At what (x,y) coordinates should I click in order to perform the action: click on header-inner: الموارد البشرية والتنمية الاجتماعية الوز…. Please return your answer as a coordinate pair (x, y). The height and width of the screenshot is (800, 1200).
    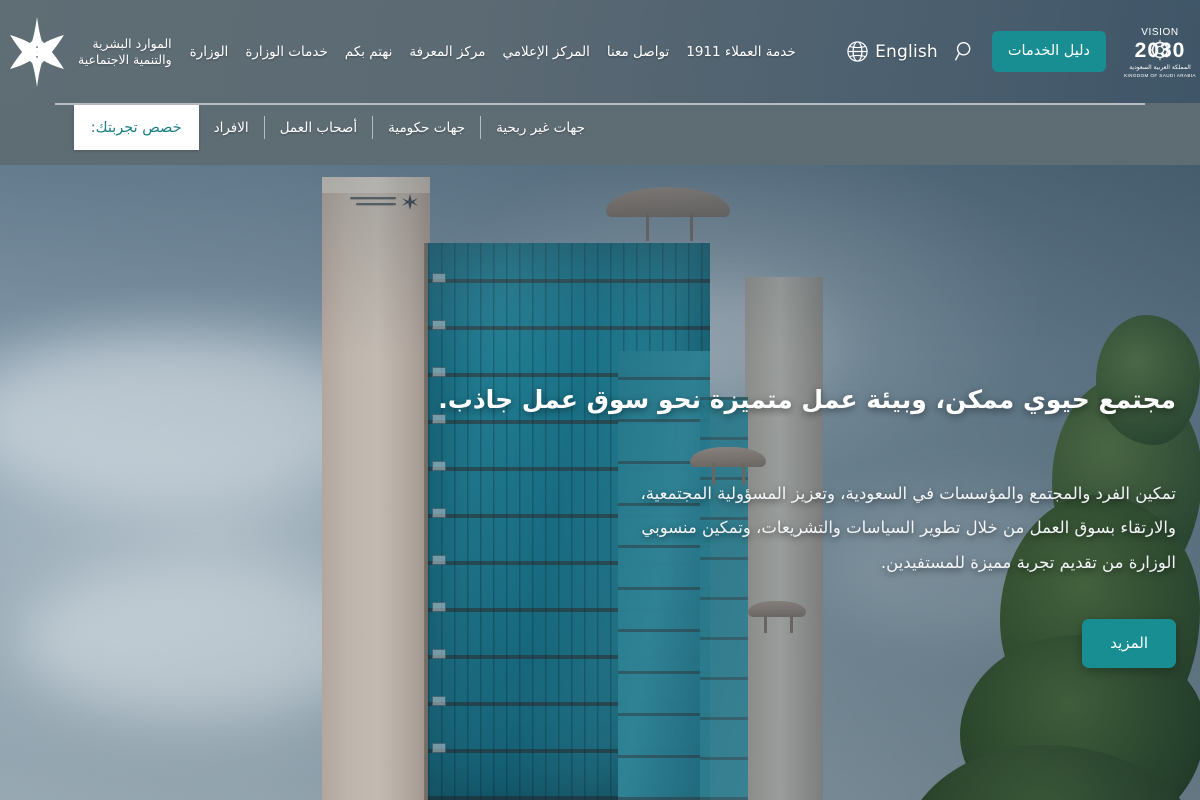
    Looking at the image, I should click on (600, 51).